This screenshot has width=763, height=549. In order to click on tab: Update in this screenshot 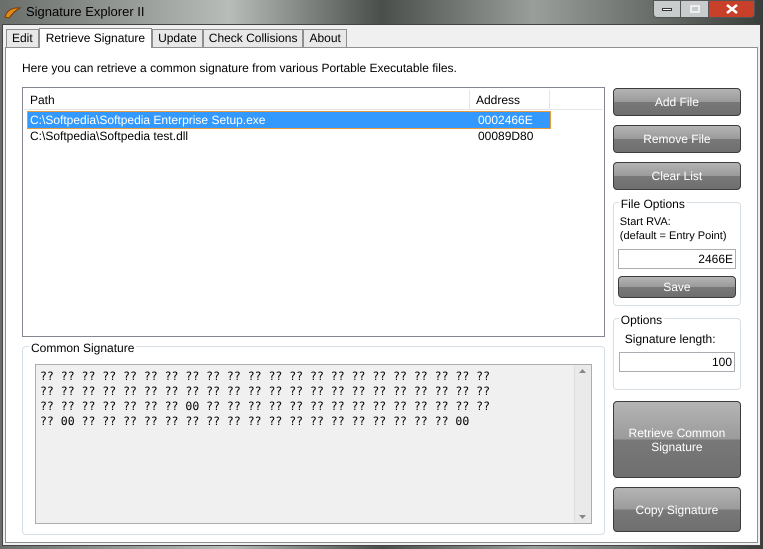, I will do `click(177, 38)`.